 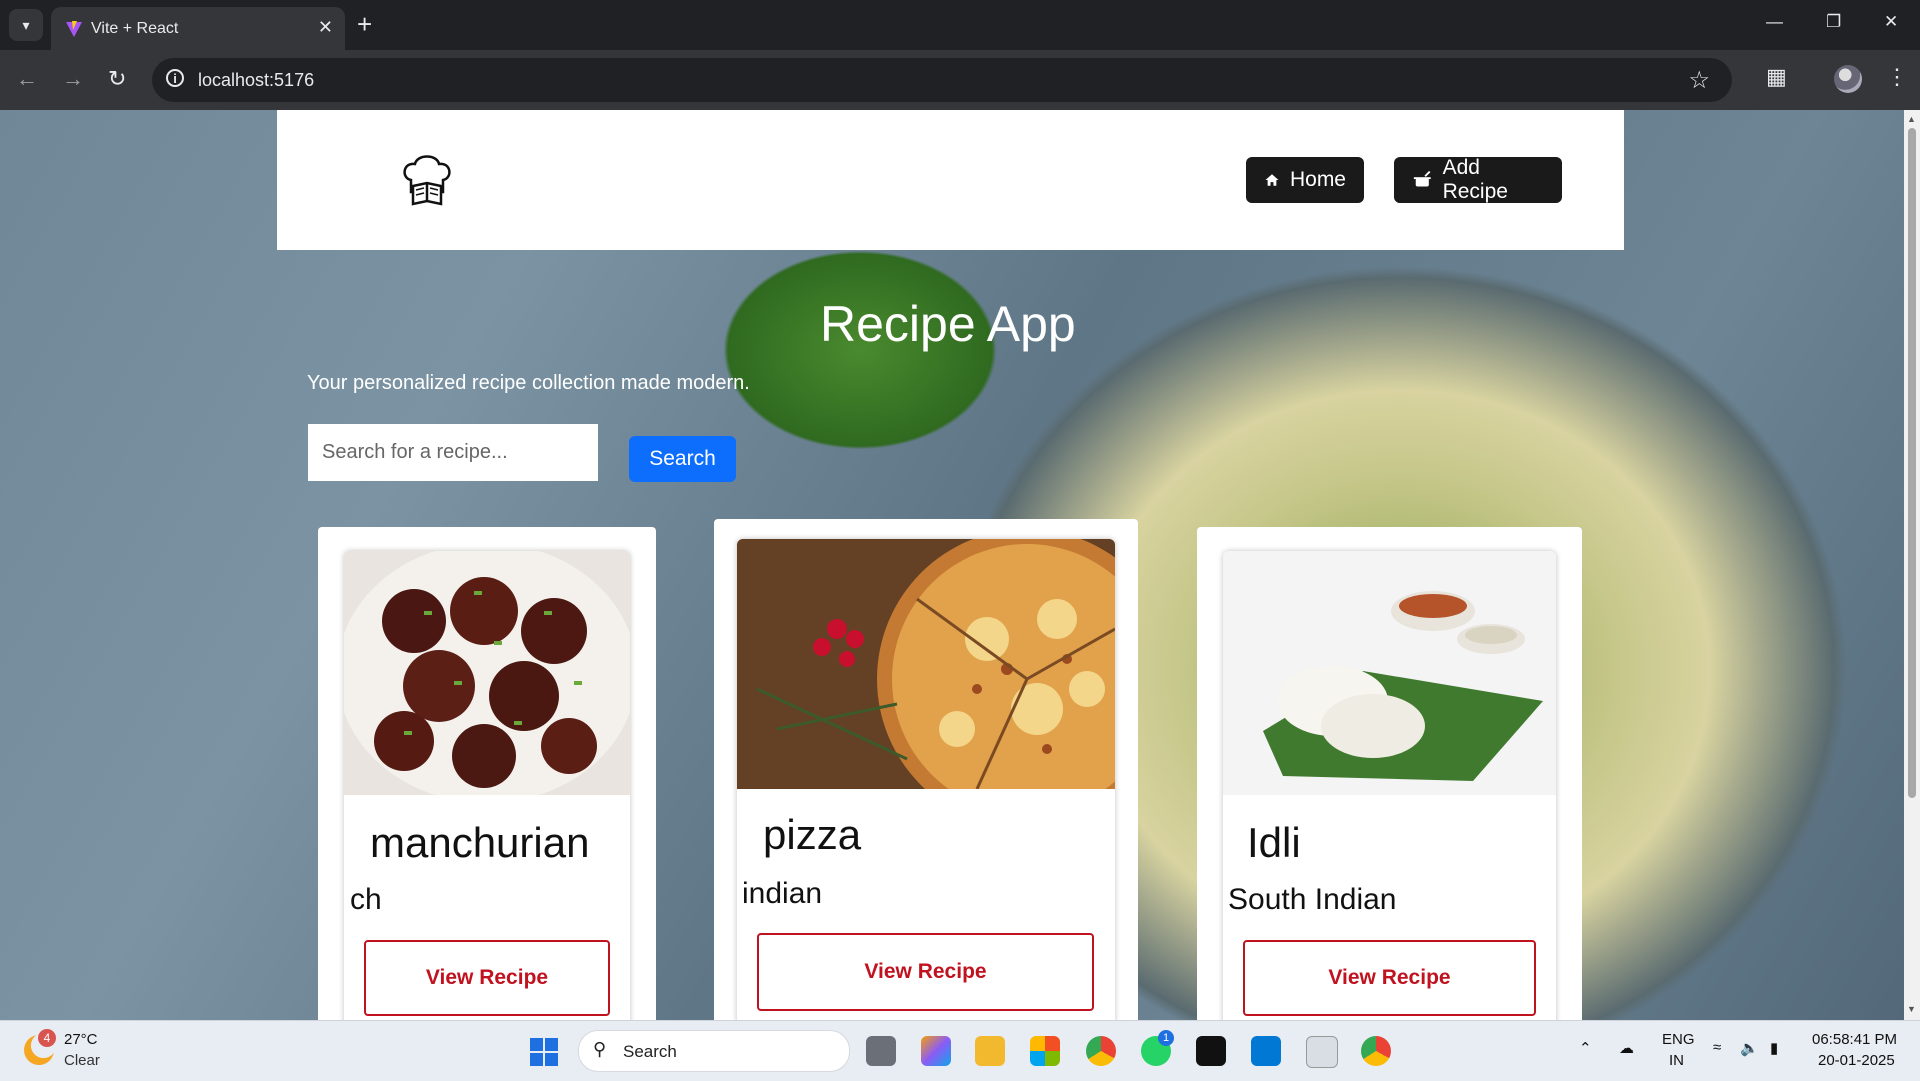 I want to click on recipe-cuisine: ch, so click(x=366, y=899).